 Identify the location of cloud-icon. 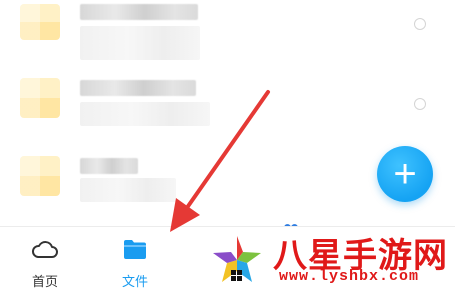
(45, 249).